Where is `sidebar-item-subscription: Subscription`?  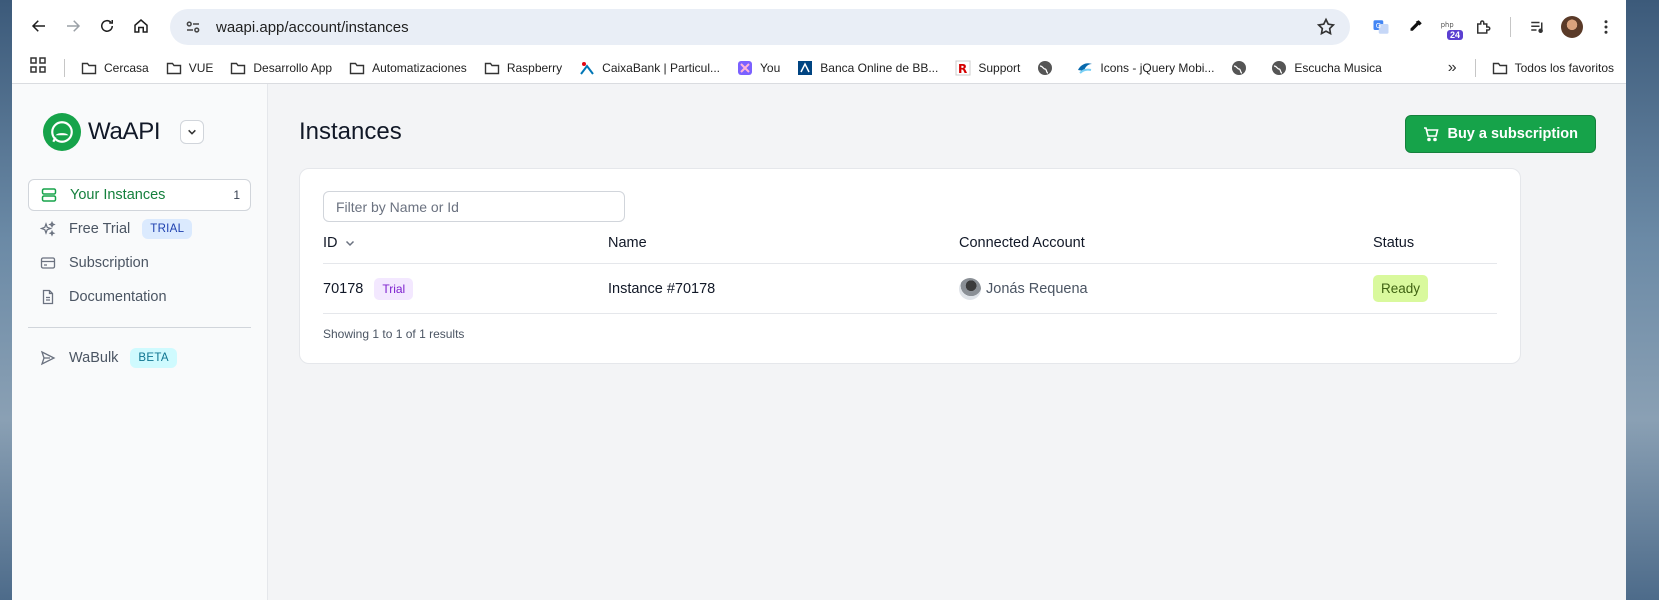 sidebar-item-subscription: Subscription is located at coordinates (139, 263).